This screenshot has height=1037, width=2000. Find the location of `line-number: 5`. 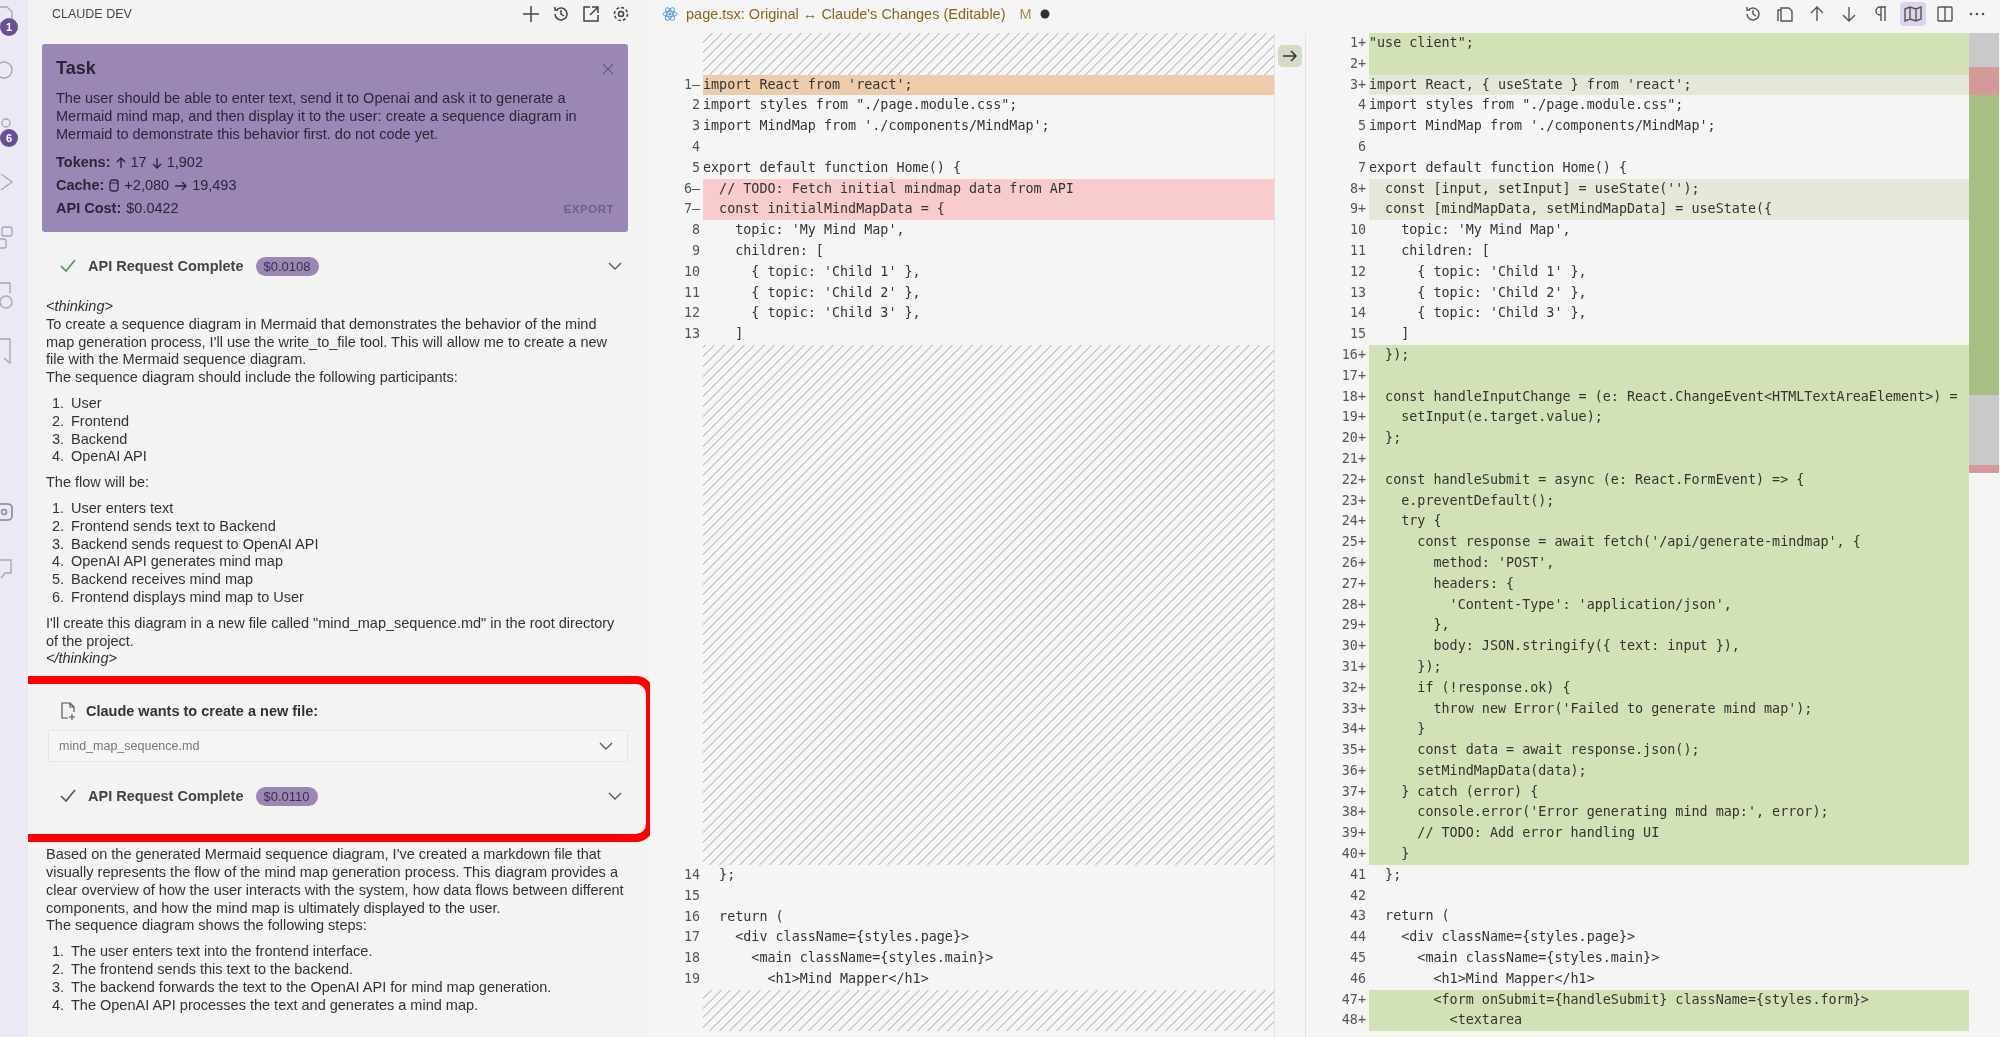

line-number: 5 is located at coordinates (1361, 126).